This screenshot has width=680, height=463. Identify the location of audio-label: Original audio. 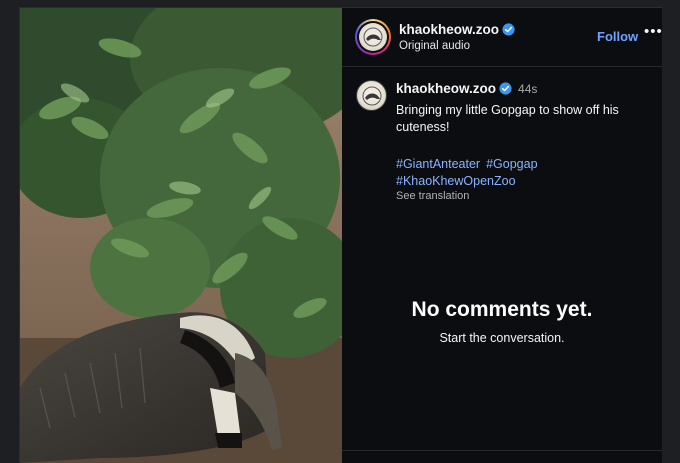
(434, 46).